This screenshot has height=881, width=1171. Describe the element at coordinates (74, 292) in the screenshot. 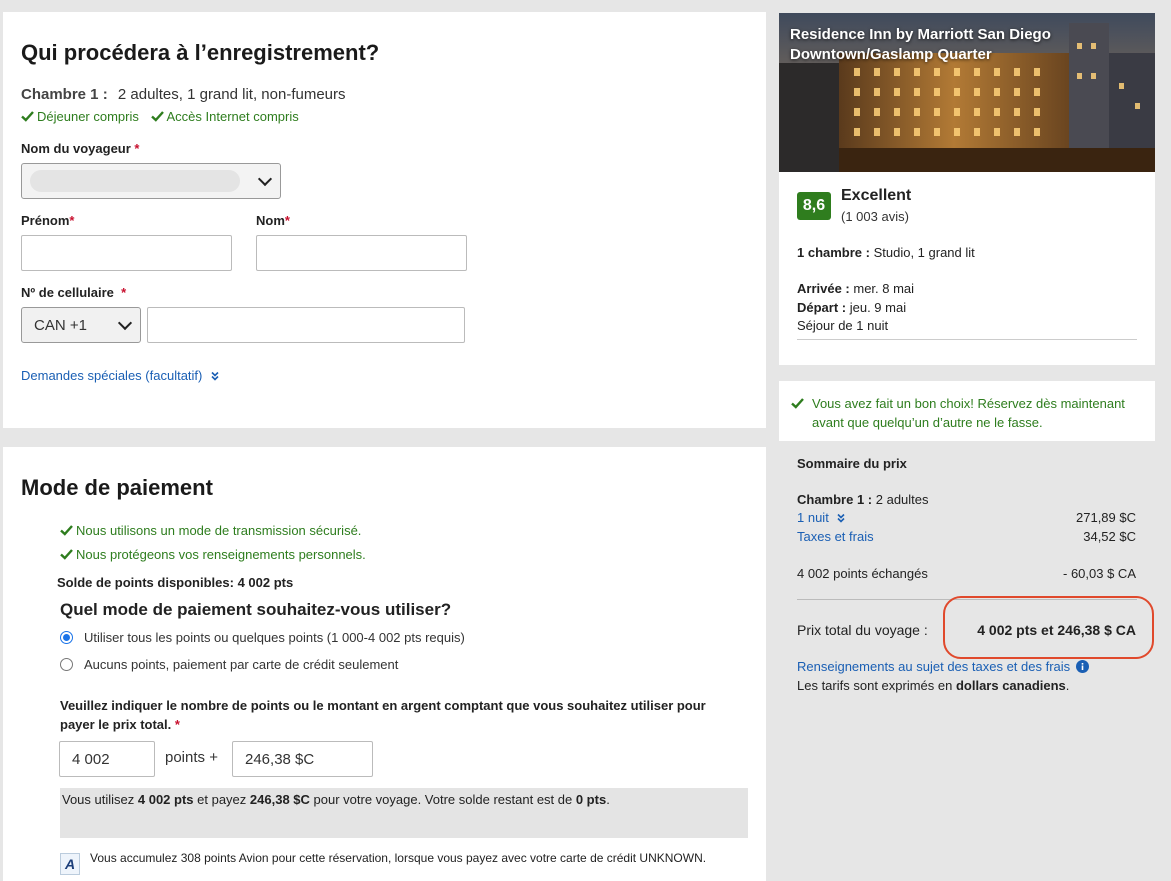

I see `phone-label: Nº de cellulaire *` at that location.